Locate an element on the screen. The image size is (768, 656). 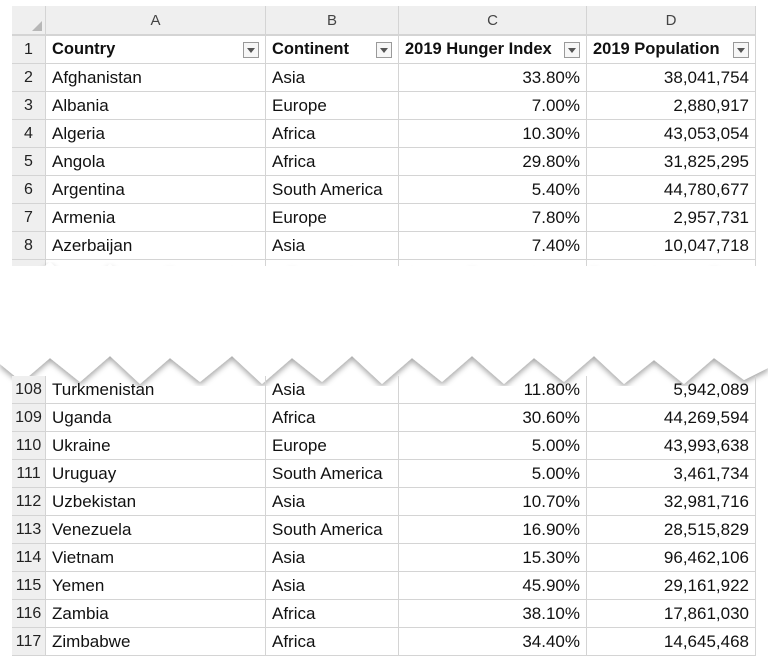
cell-population: 14,645,468 is located at coordinates (671, 641).